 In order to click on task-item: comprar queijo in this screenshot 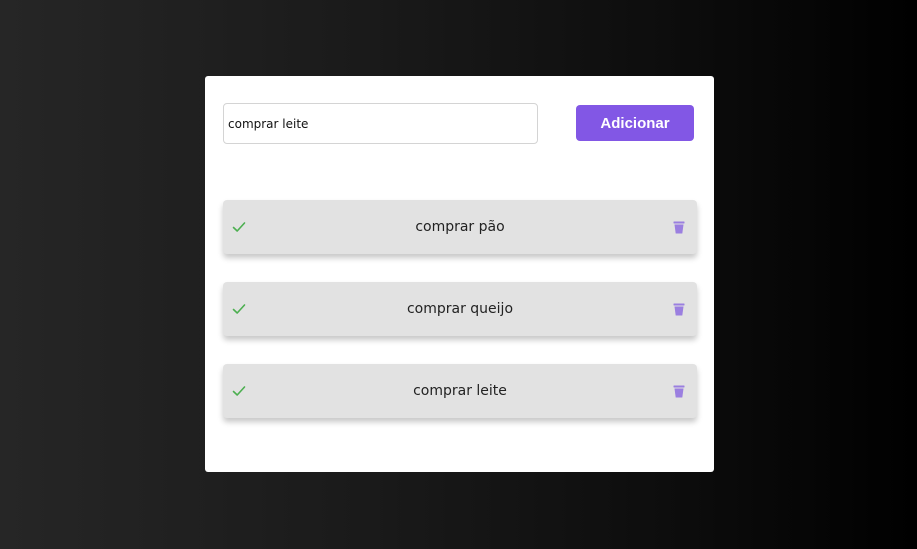, I will do `click(460, 309)`.